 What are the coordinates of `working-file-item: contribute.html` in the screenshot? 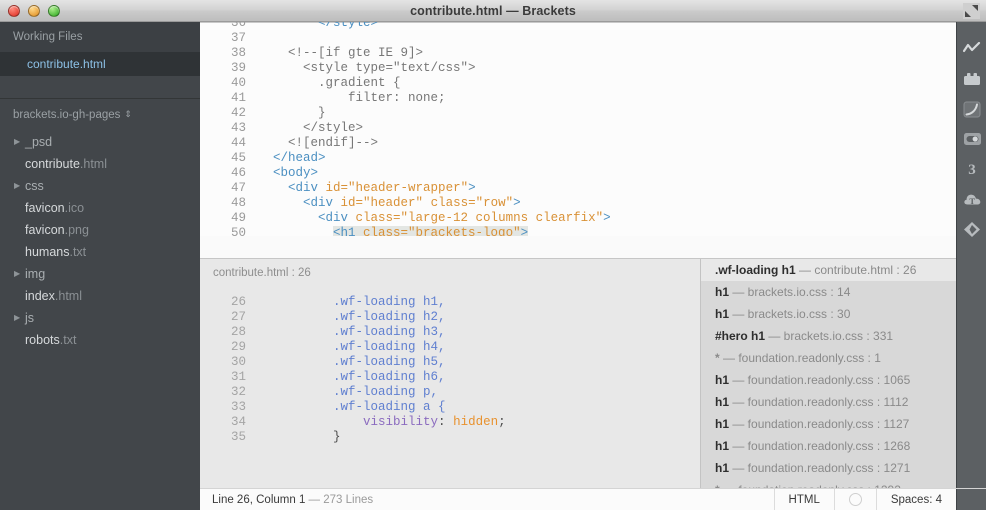 It's located at (100, 64).